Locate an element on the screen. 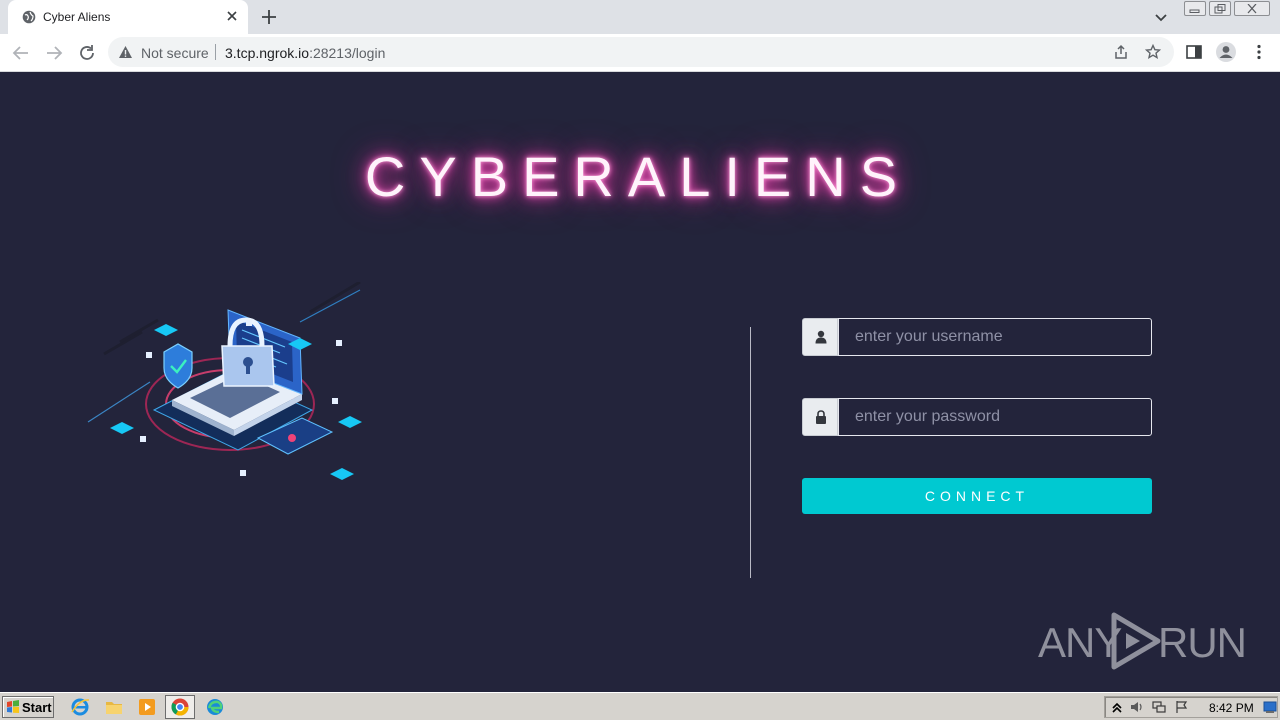  profile-avatar-icon is located at coordinates (1226, 52).